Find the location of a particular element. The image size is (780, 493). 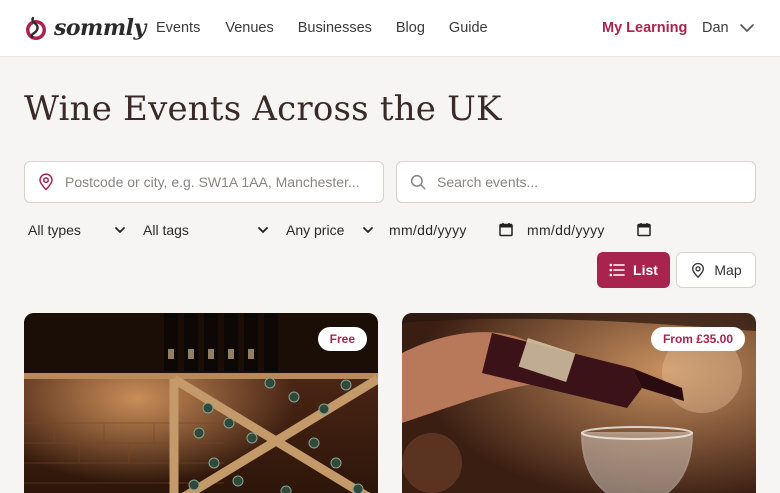

map-view-button: Map is located at coordinates (716, 270).